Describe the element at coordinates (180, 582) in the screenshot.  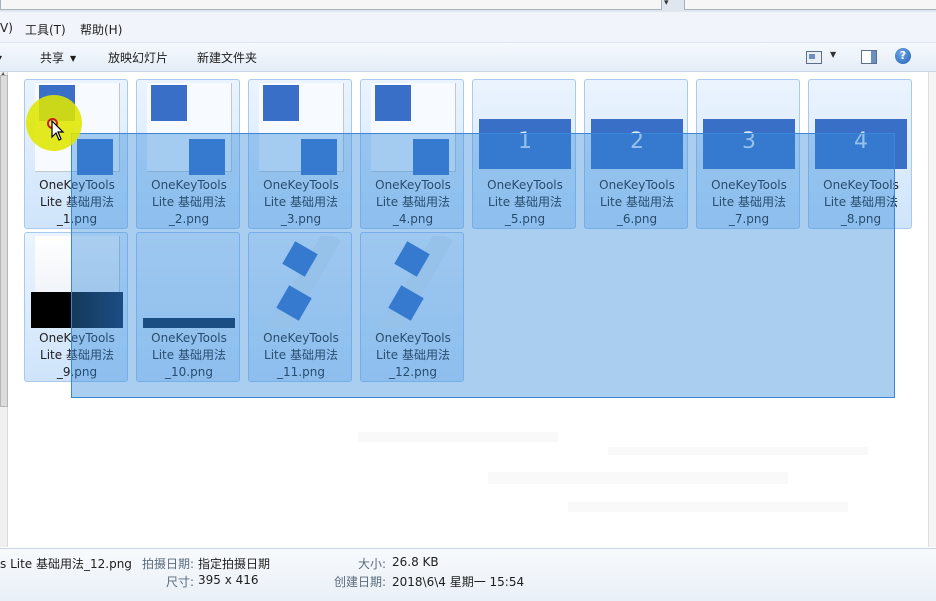
I see `dimensions-label: 尺寸:` at that location.